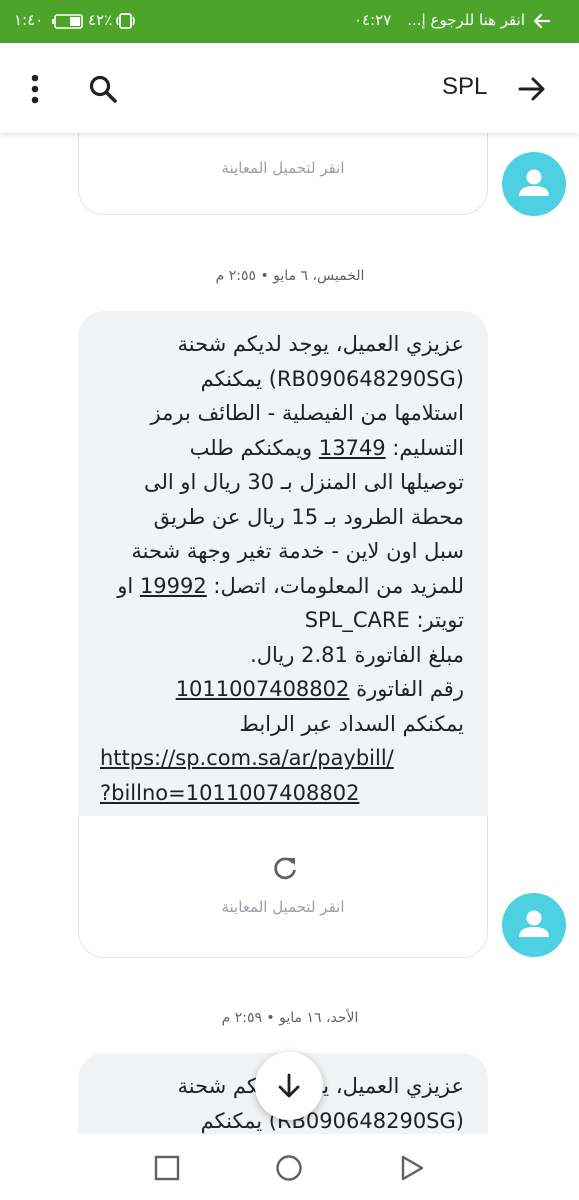 The width and height of the screenshot is (579, 1200). What do you see at coordinates (289, 88) in the screenshot?
I see `app-toolbar: SPL` at bounding box center [289, 88].